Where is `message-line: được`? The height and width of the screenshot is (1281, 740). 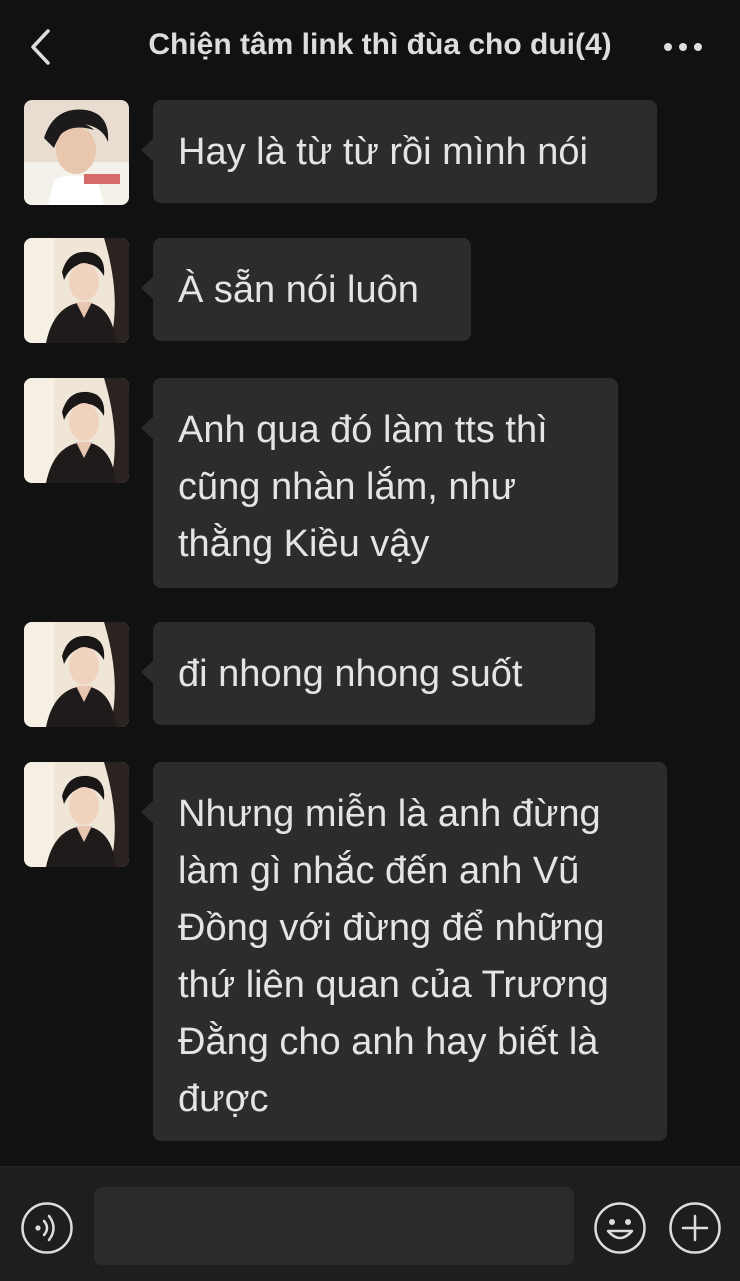 message-line: được is located at coordinates (223, 1099).